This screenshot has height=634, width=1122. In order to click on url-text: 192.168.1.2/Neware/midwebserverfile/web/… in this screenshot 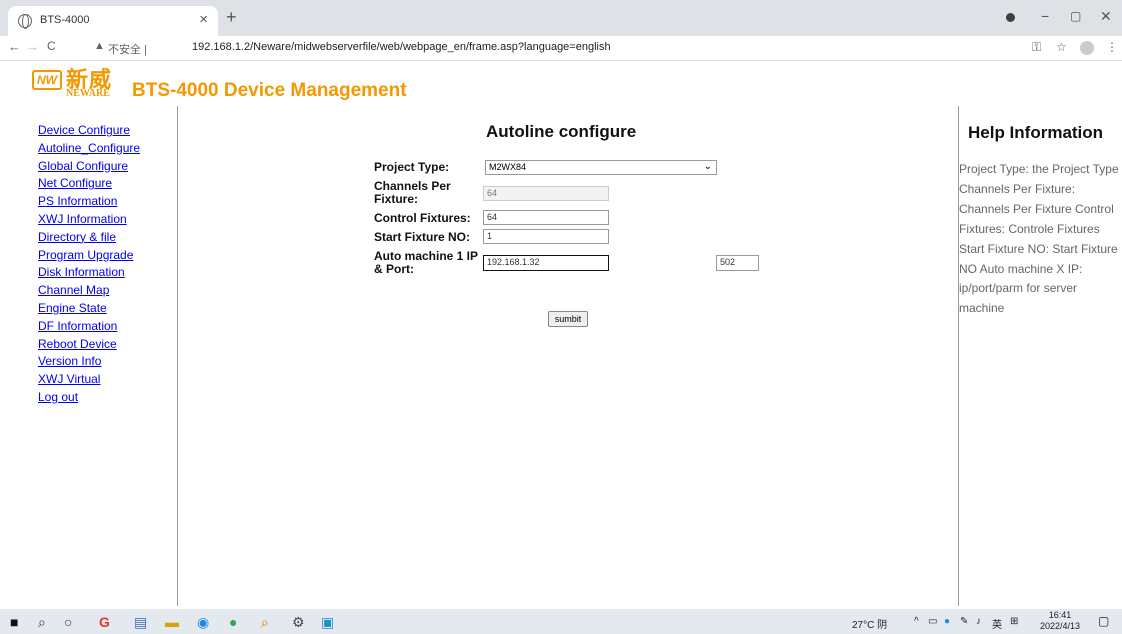, I will do `click(401, 47)`.